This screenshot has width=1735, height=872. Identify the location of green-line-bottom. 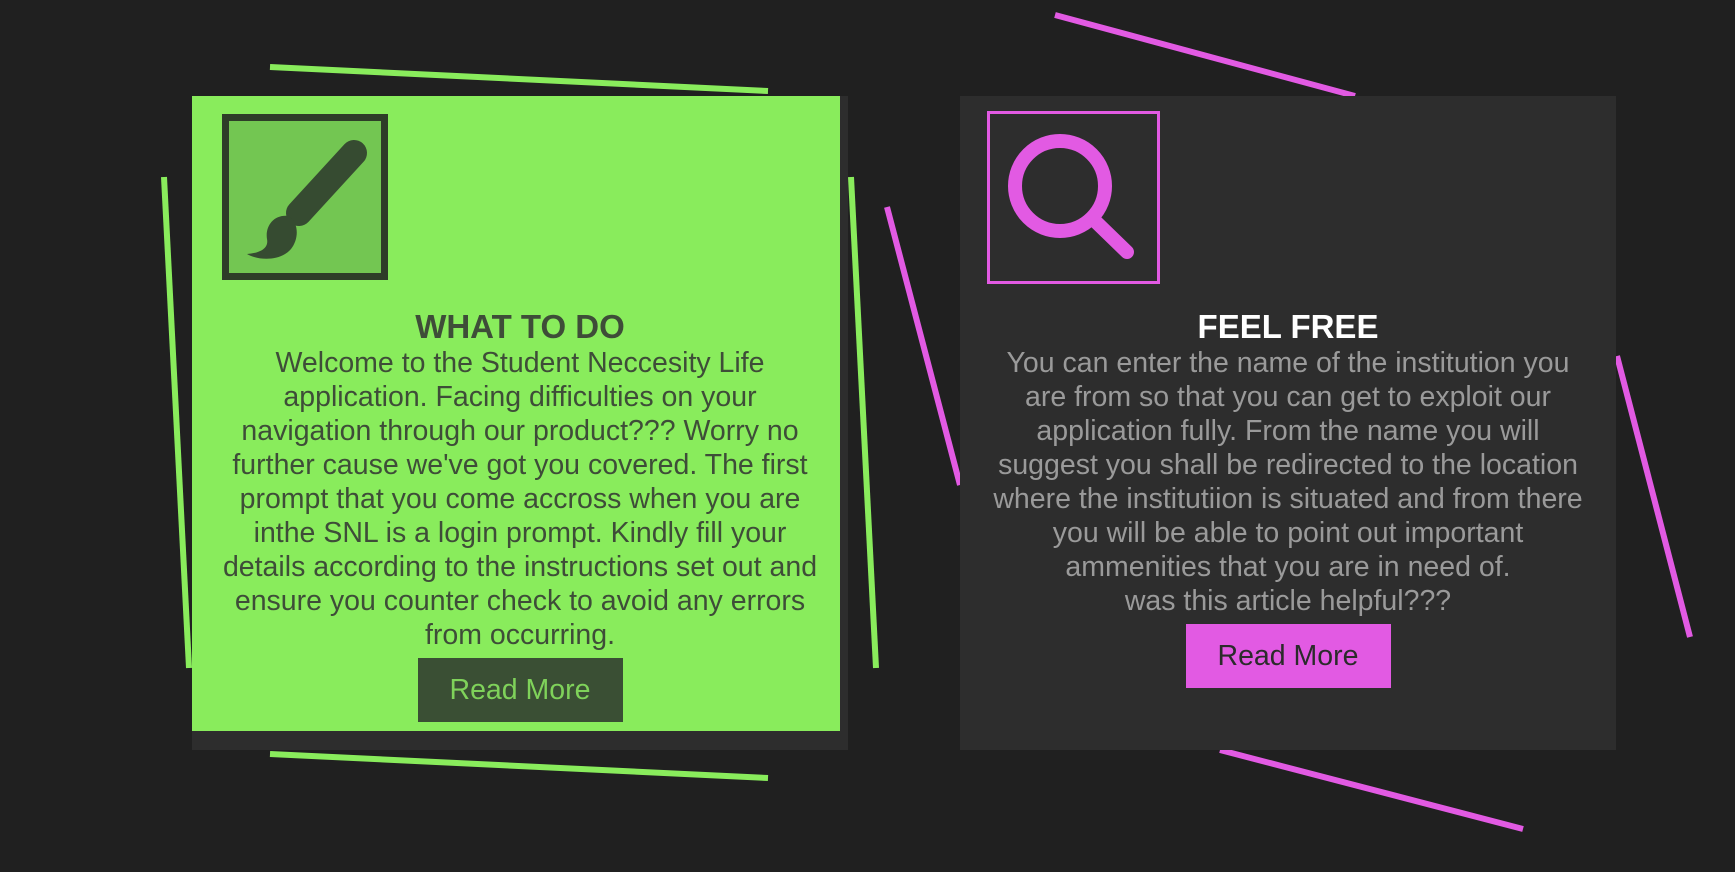
(519, 766).